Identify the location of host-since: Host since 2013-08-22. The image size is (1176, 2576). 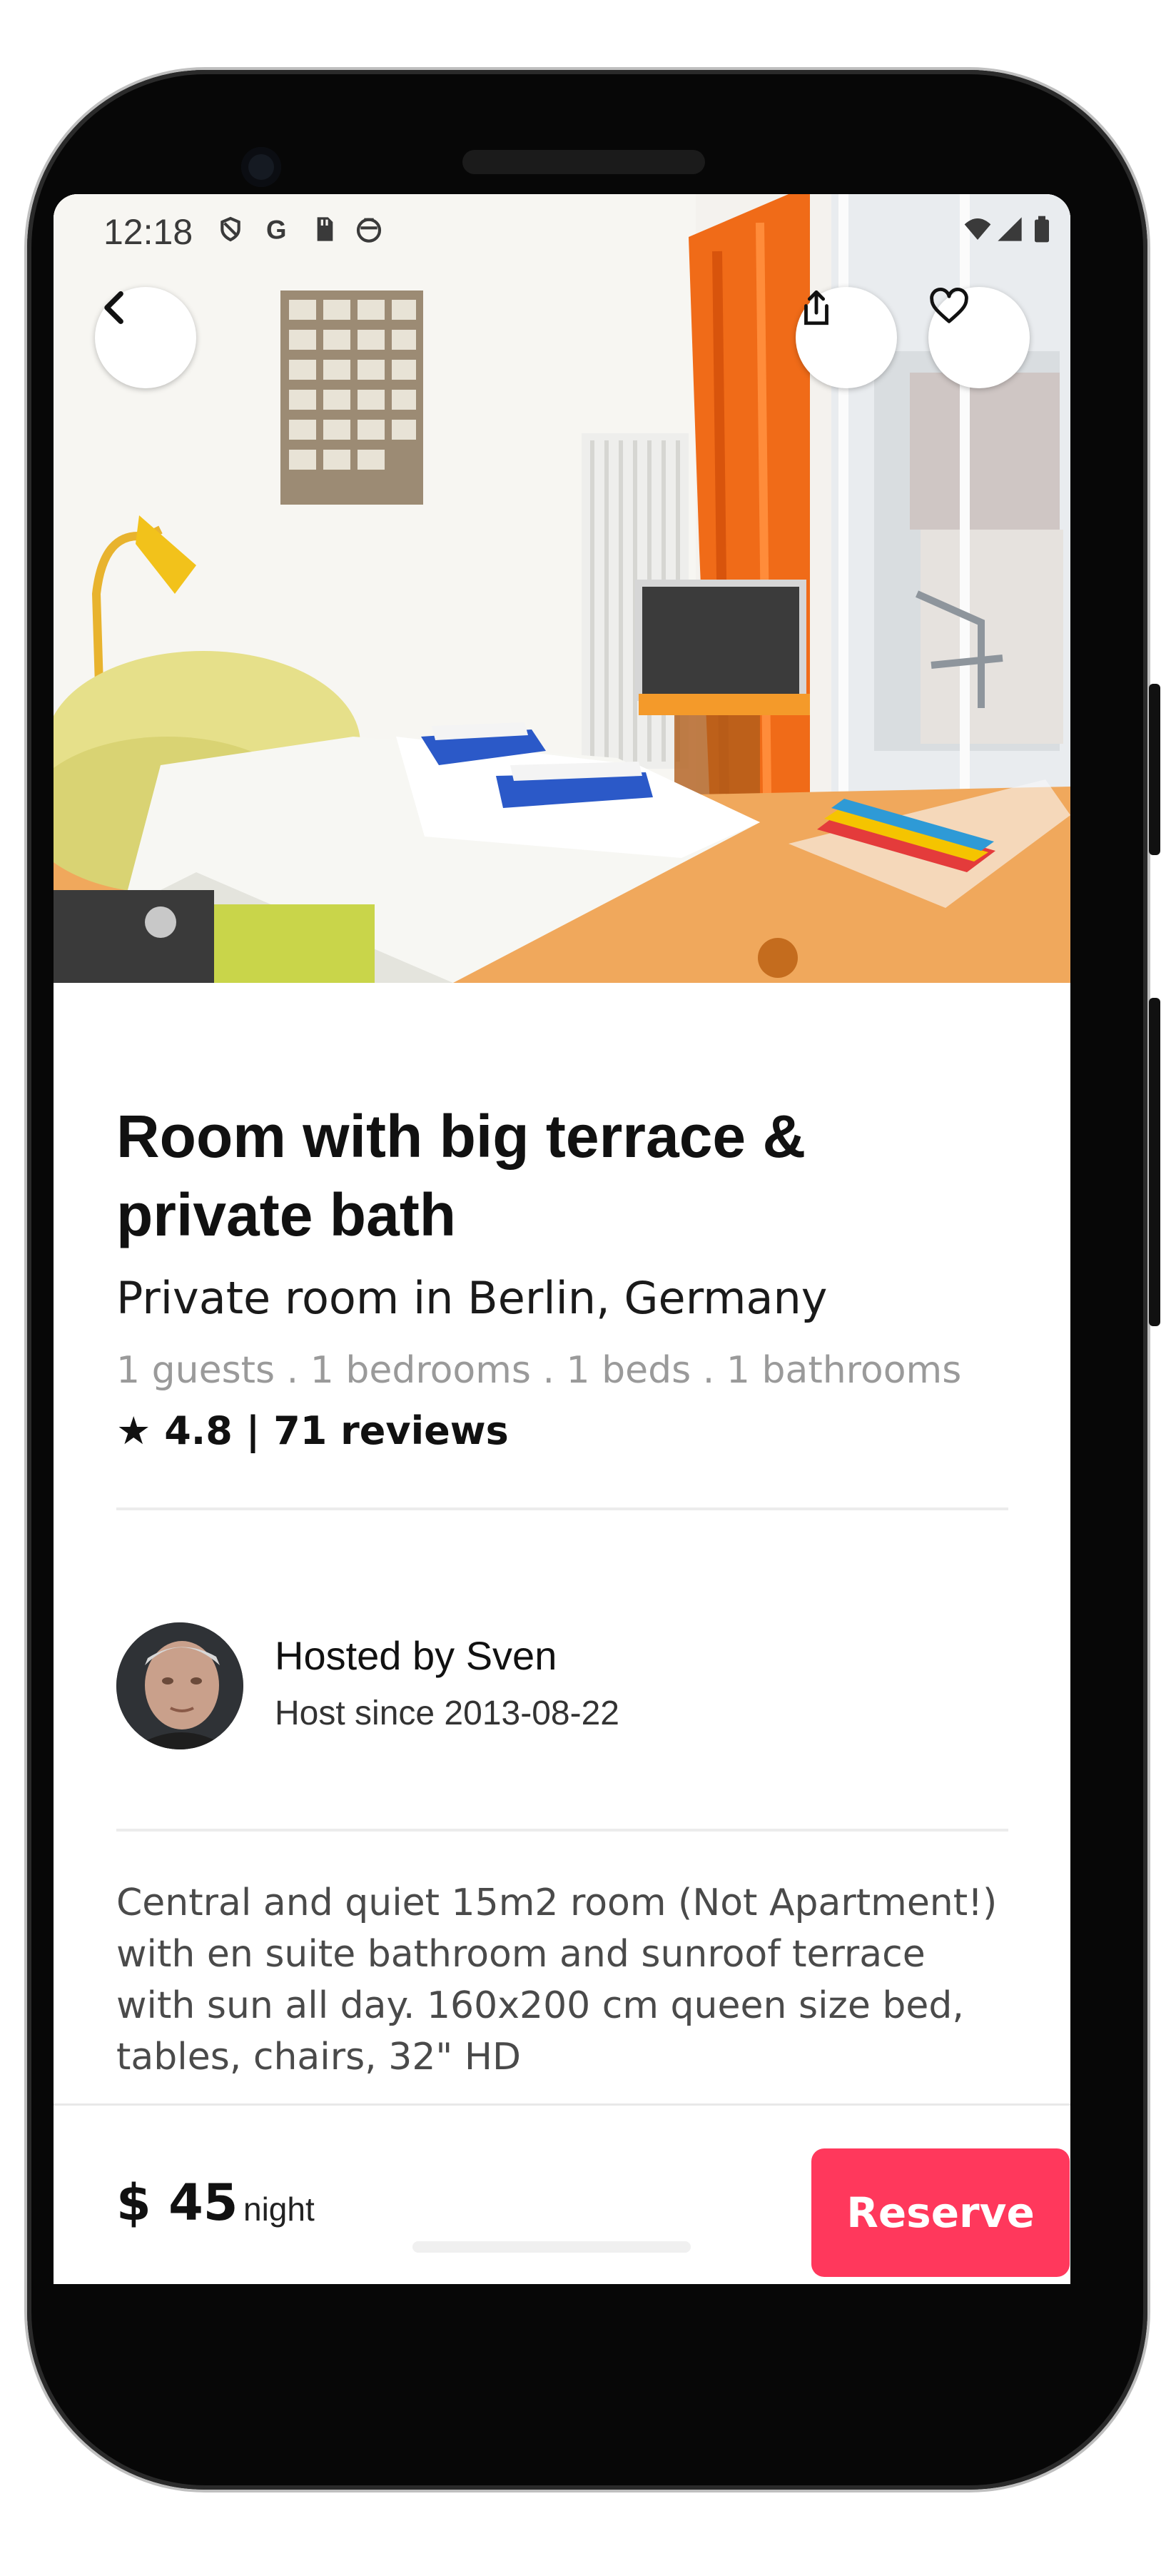
(447, 1713).